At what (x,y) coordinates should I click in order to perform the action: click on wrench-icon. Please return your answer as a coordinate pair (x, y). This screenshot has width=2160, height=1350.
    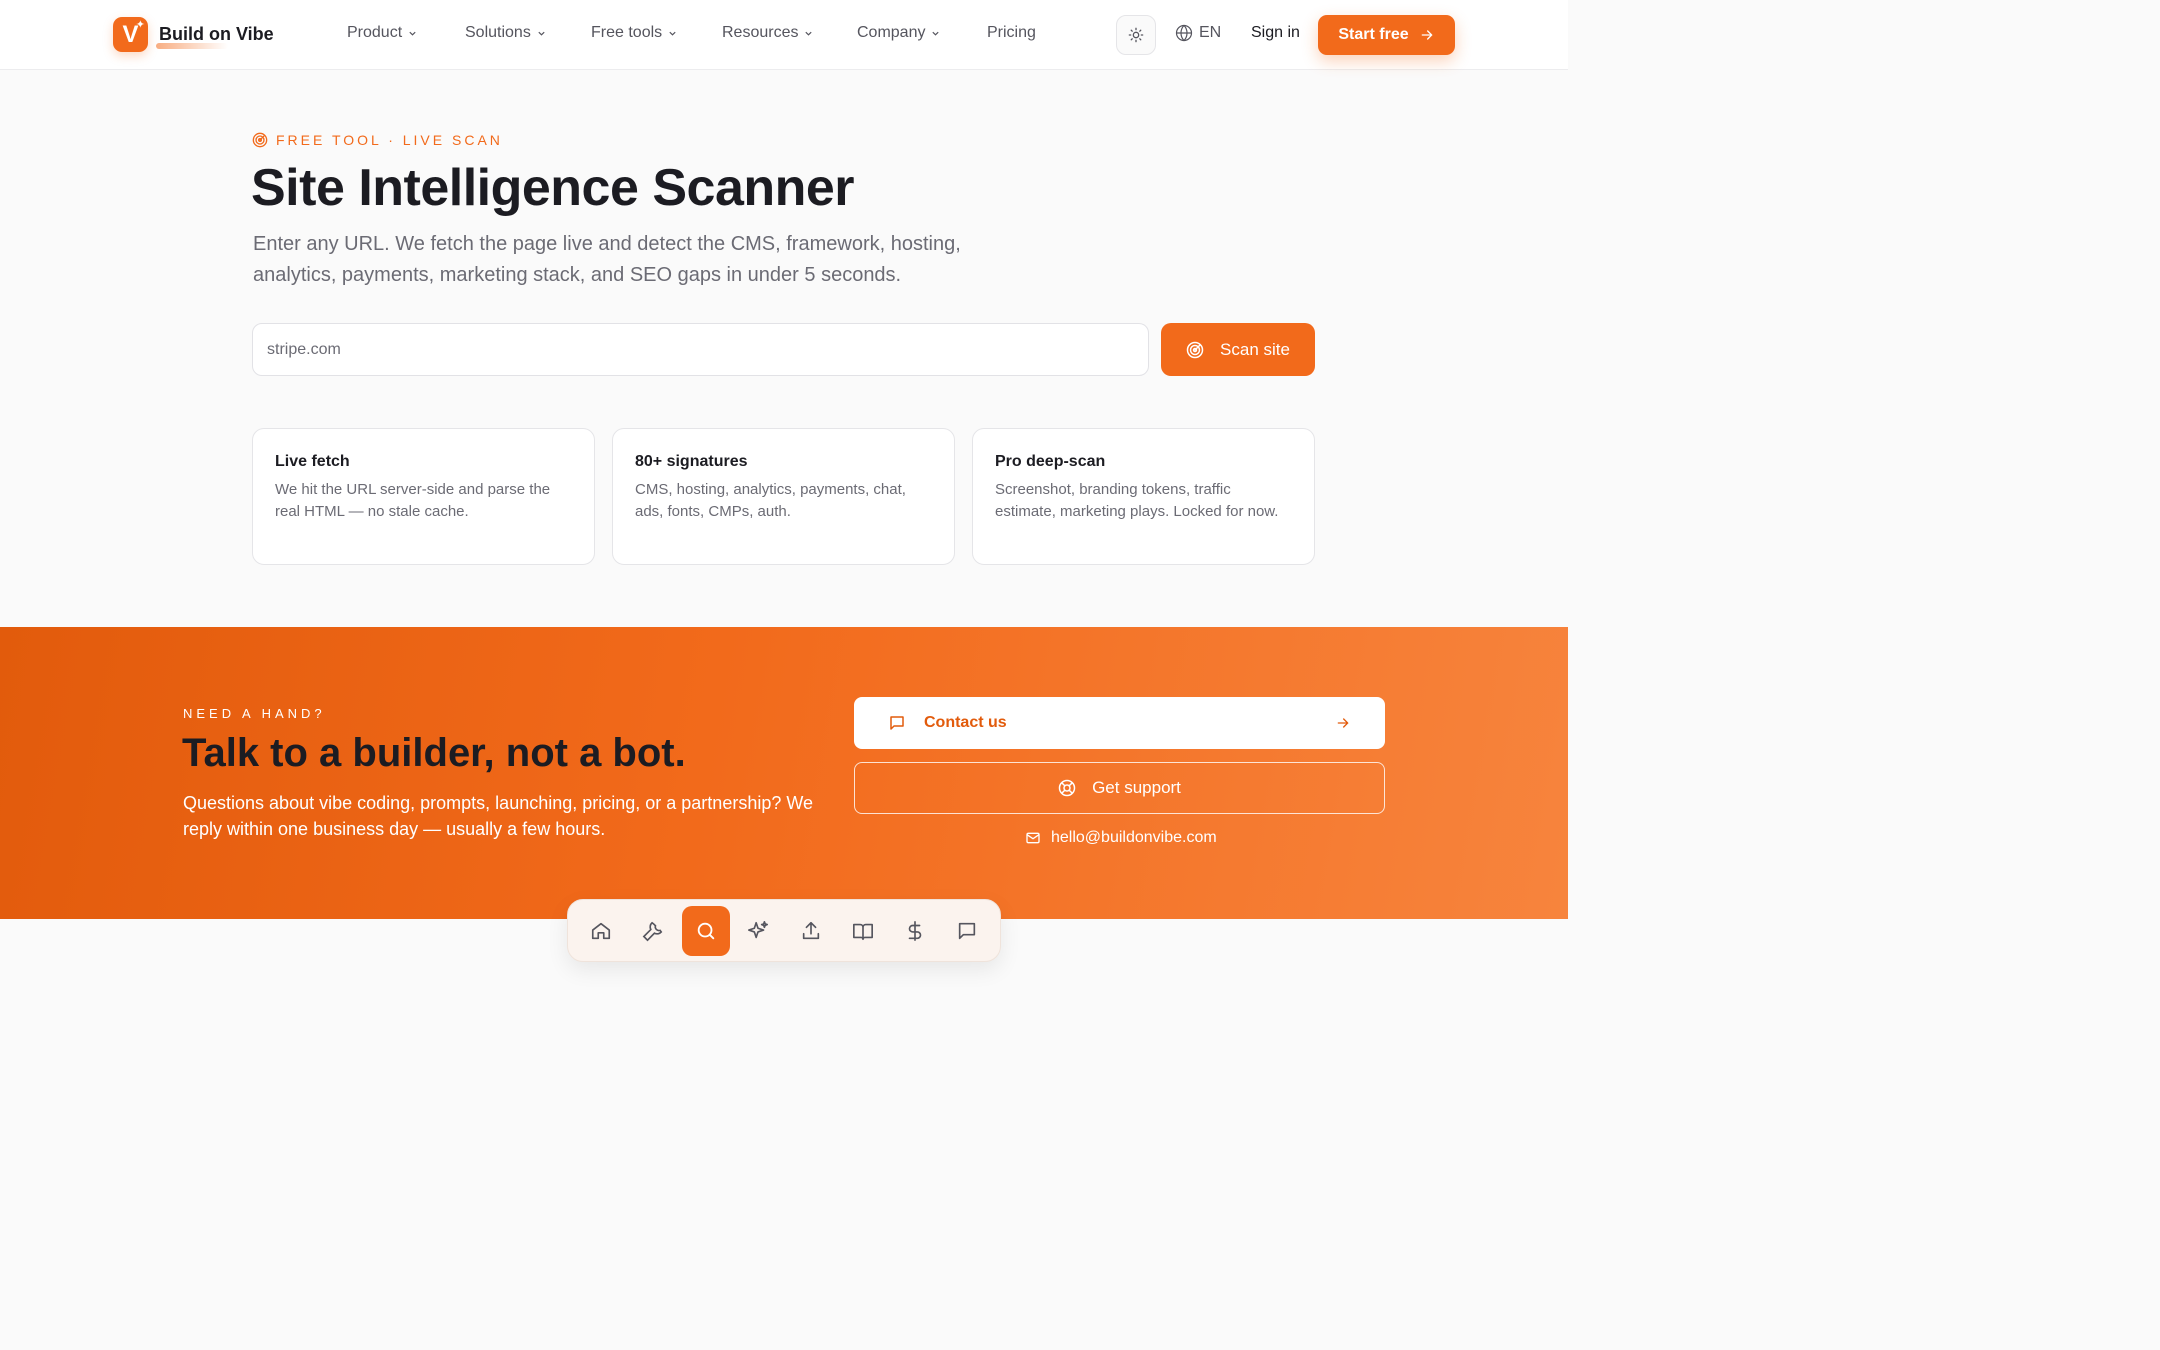
    Looking at the image, I should click on (652, 931).